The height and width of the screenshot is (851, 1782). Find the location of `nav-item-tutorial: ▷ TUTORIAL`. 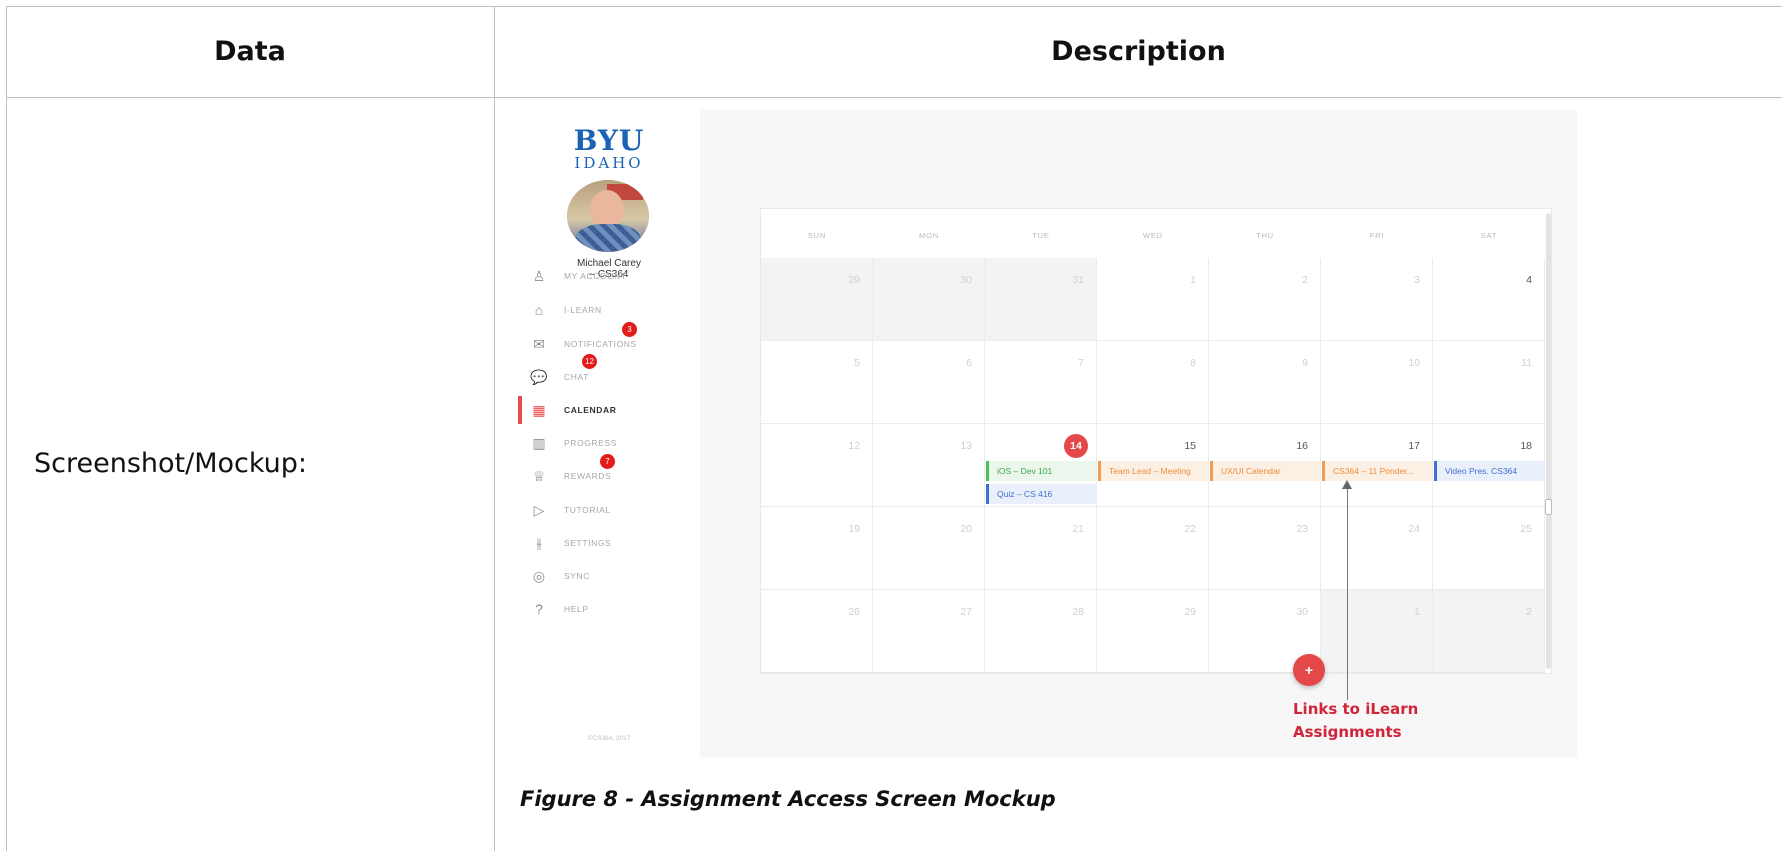

nav-item-tutorial: ▷ TUTORIAL is located at coordinates (609, 510).